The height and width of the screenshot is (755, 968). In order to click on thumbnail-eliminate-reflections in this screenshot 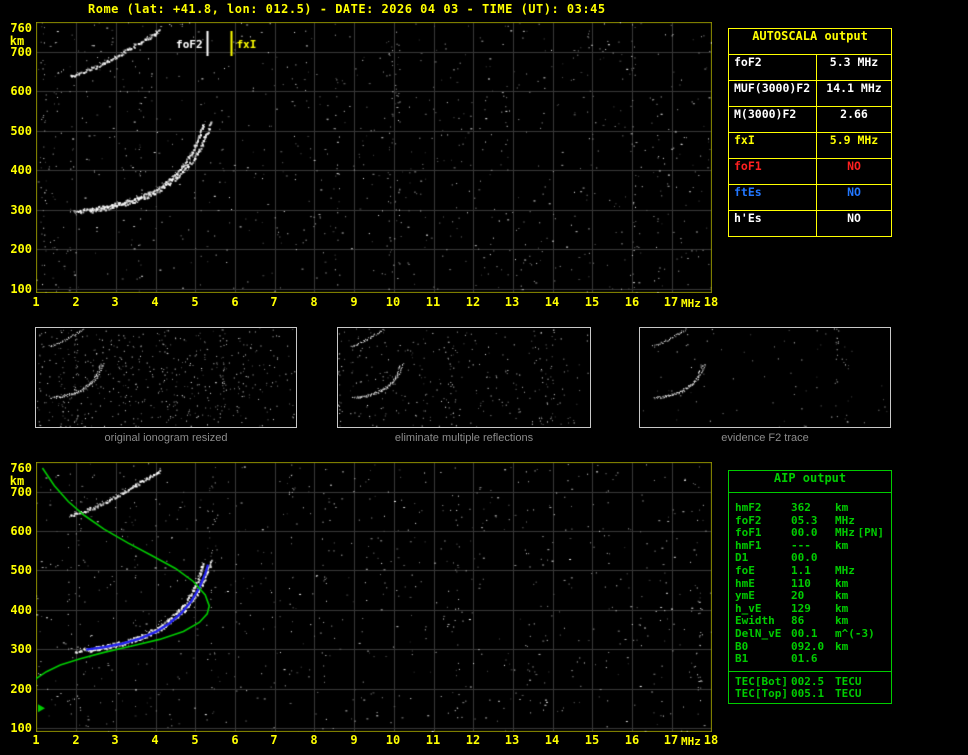, I will do `click(464, 377)`.